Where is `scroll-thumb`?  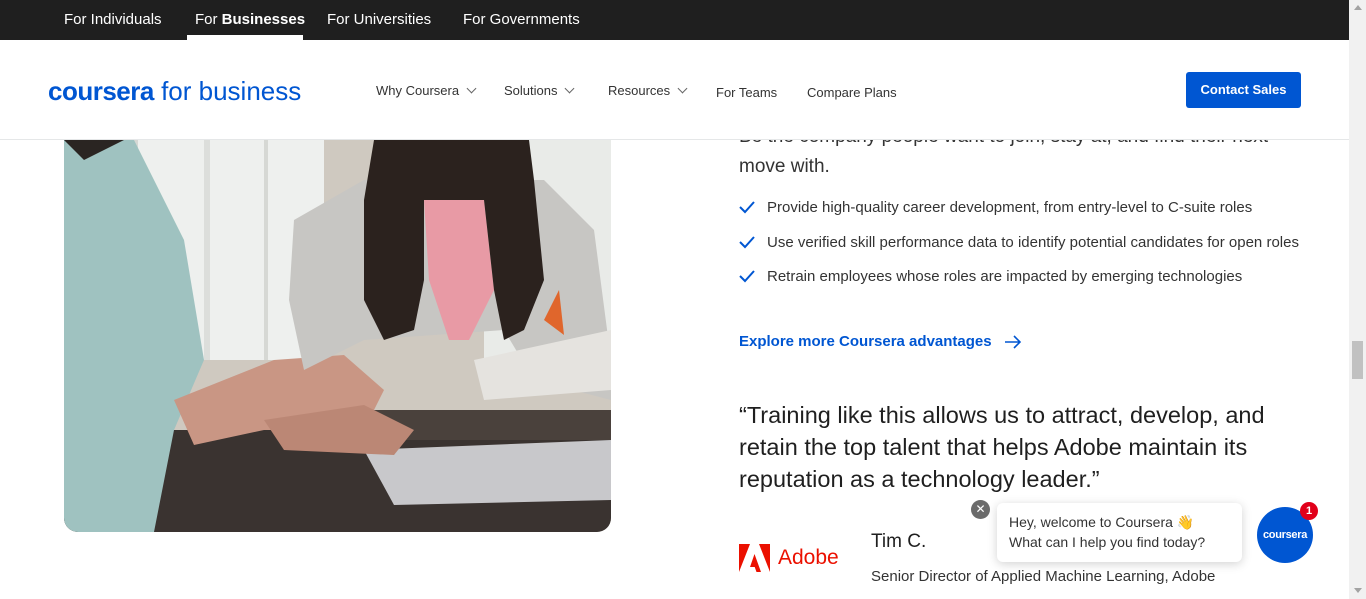
scroll-thumb is located at coordinates (1357, 360).